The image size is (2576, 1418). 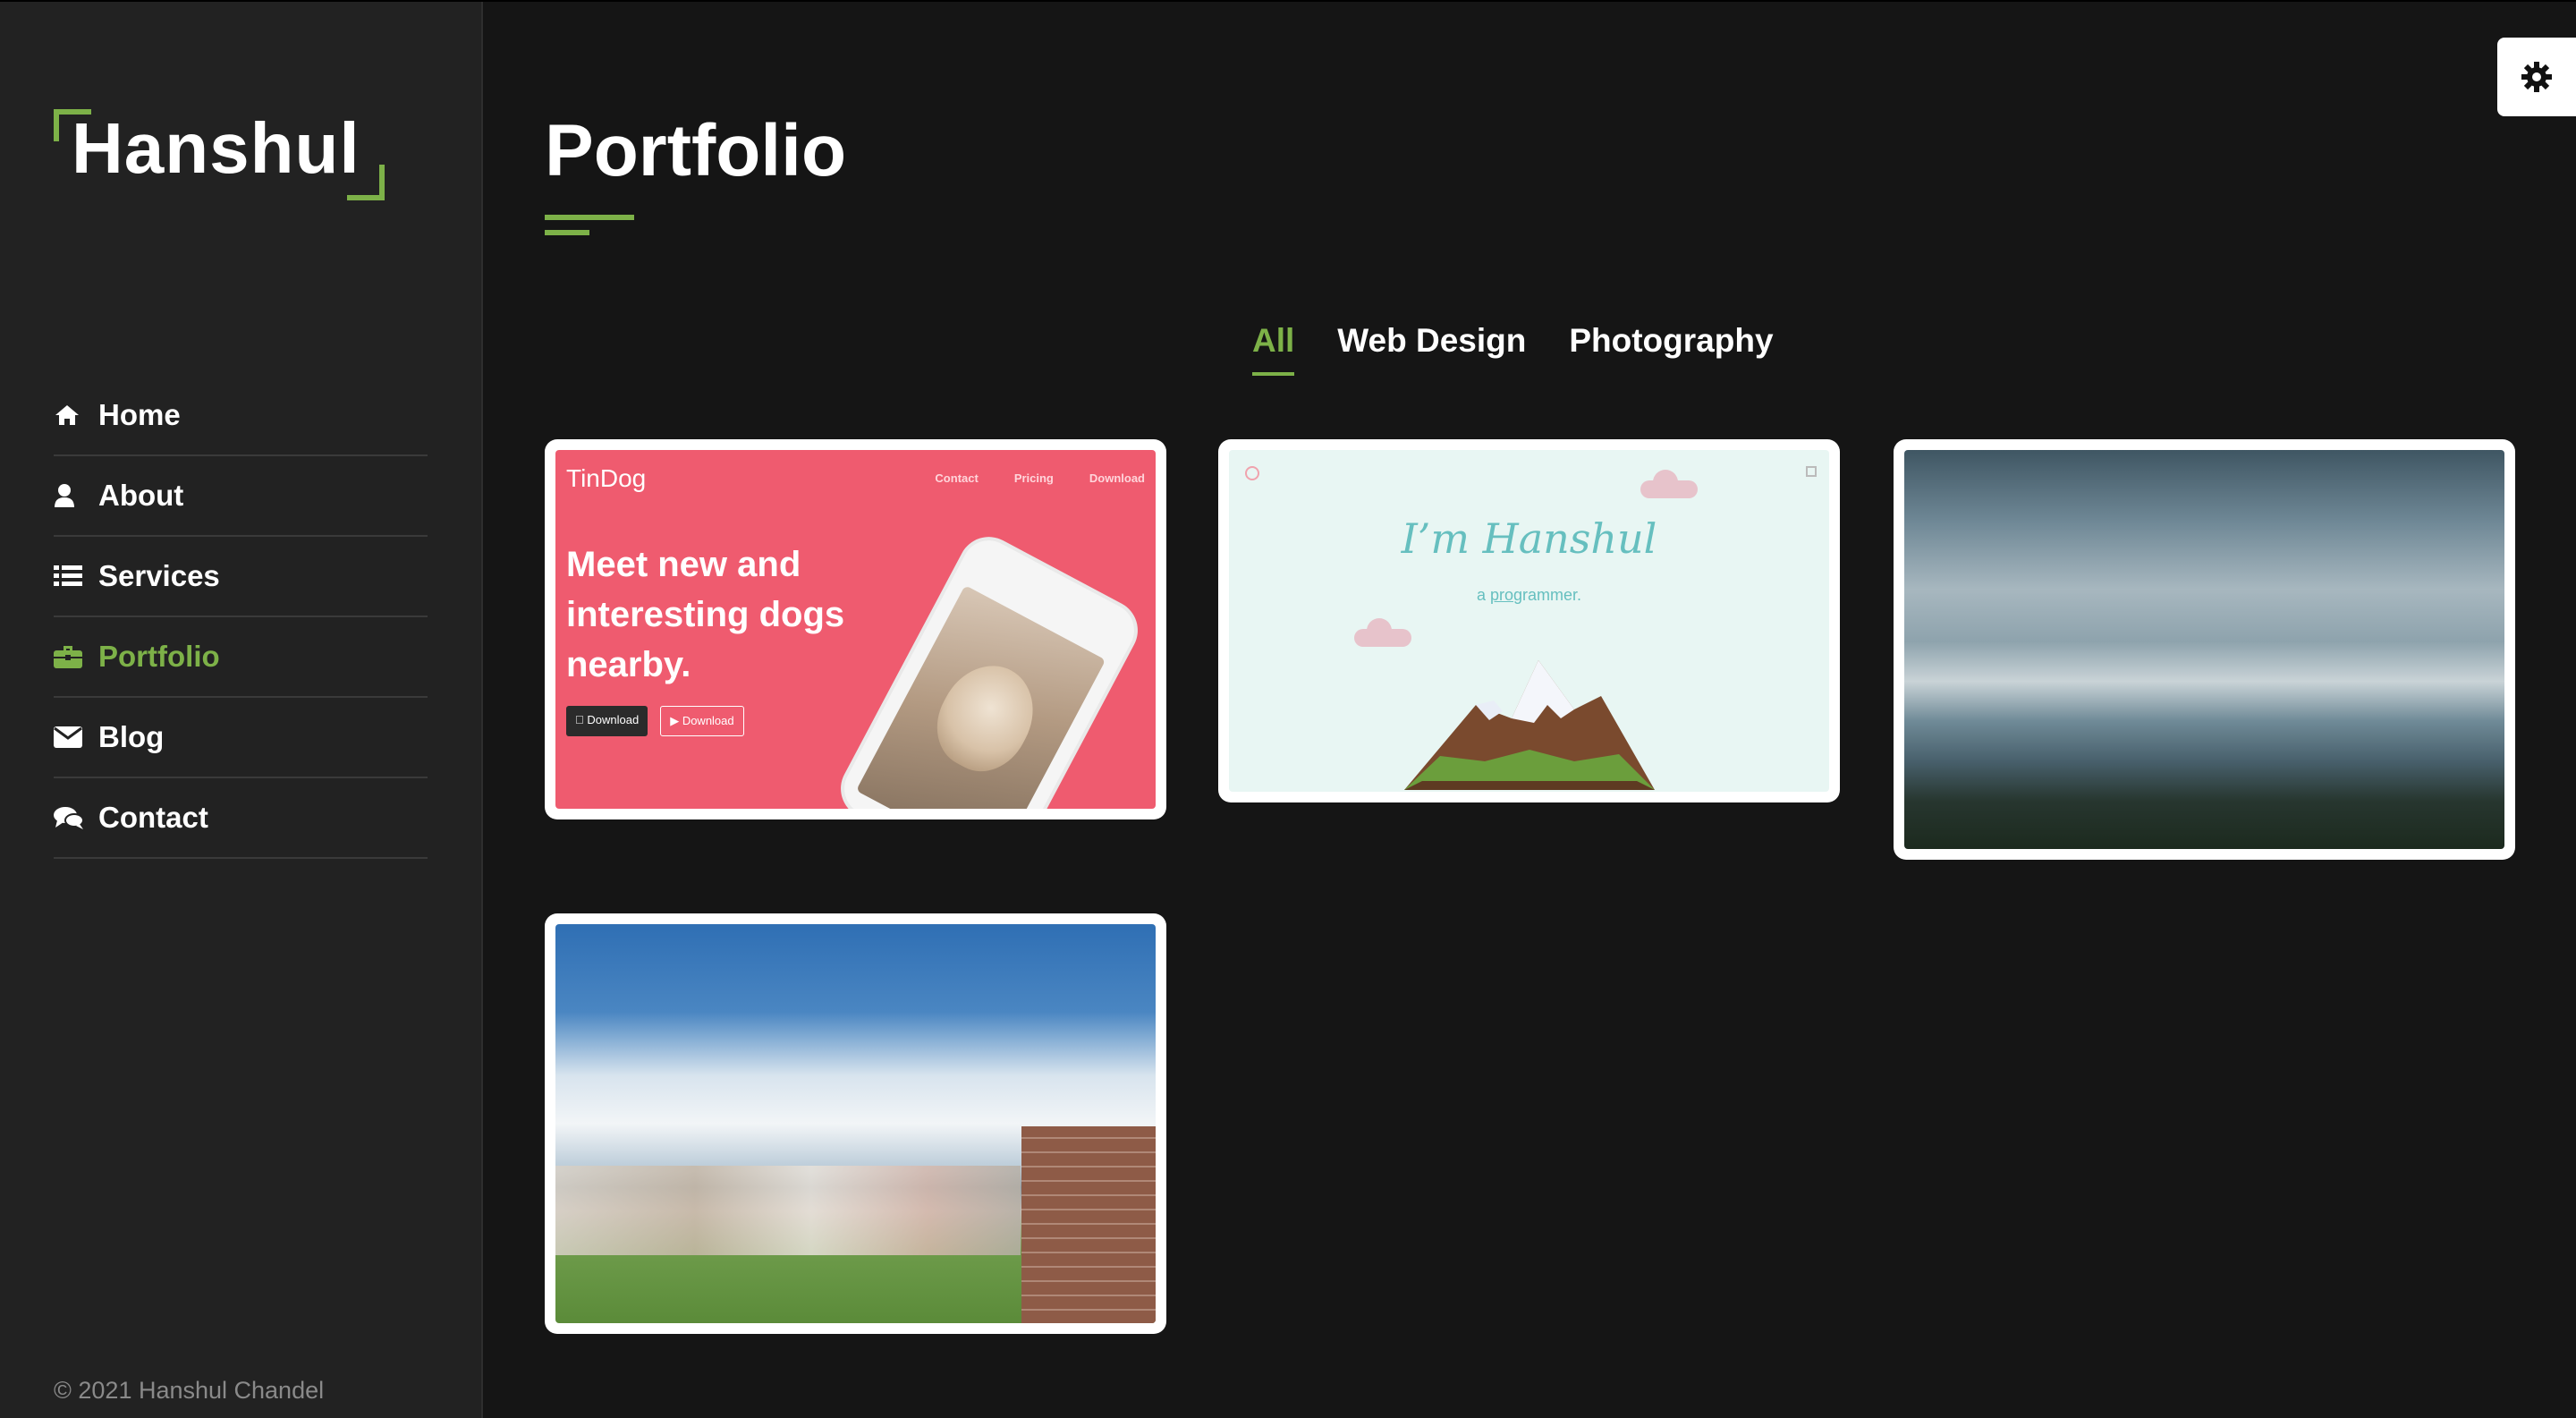 I want to click on hanshul-site-subtitle: a programmer., so click(x=1529, y=595).